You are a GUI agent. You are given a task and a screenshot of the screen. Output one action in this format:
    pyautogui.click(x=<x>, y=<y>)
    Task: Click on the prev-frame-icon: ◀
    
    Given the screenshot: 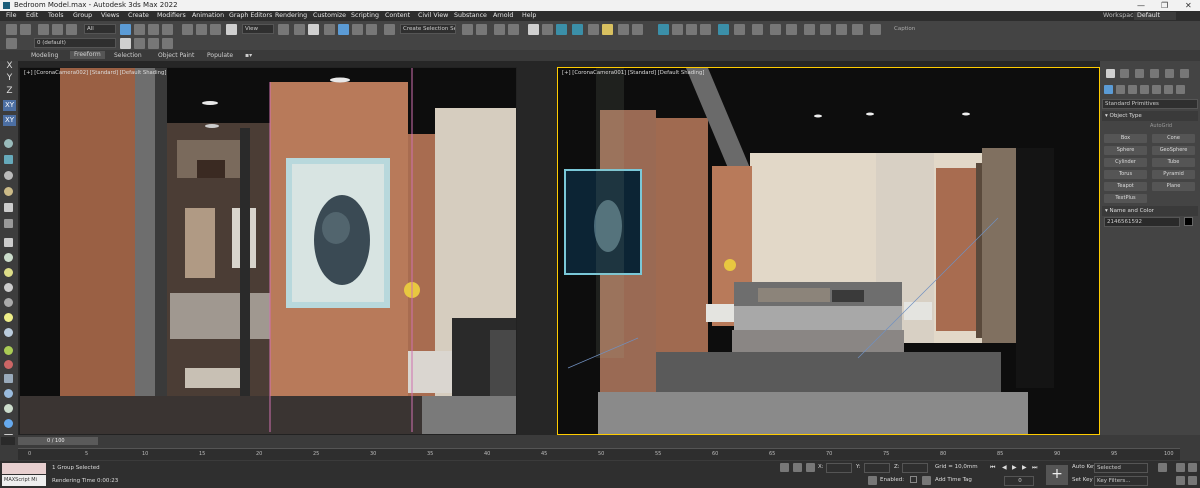 What is the action you would take?
    pyautogui.click(x=1004, y=467)
    